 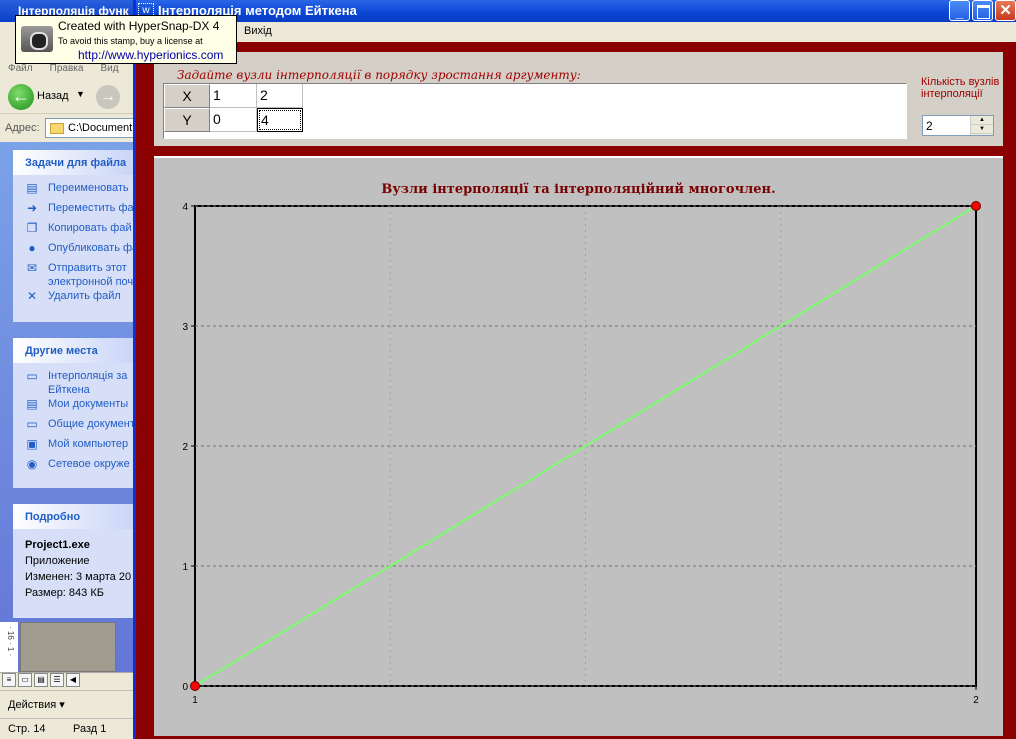 What do you see at coordinates (535, 111) in the screenshot?
I see `nodes-grid: X 1 2 Y 0 4` at bounding box center [535, 111].